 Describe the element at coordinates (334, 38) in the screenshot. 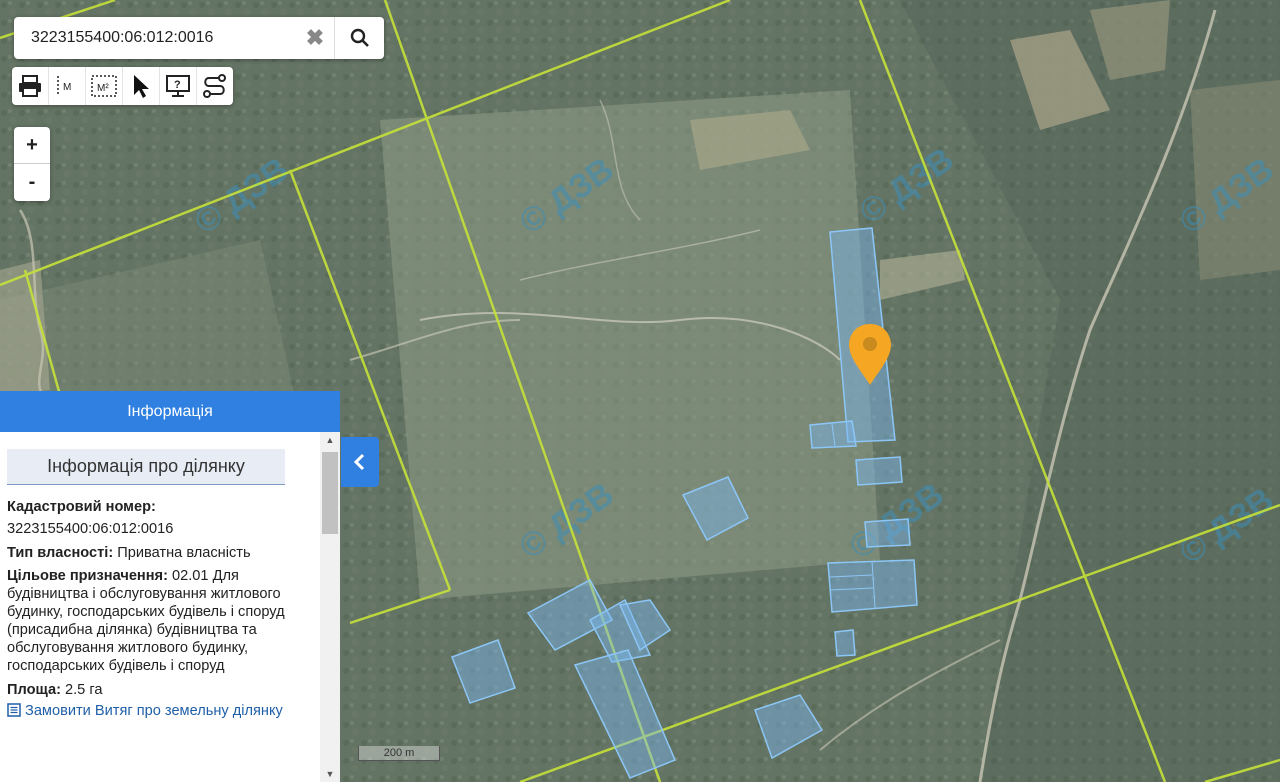

I see `divider` at that location.